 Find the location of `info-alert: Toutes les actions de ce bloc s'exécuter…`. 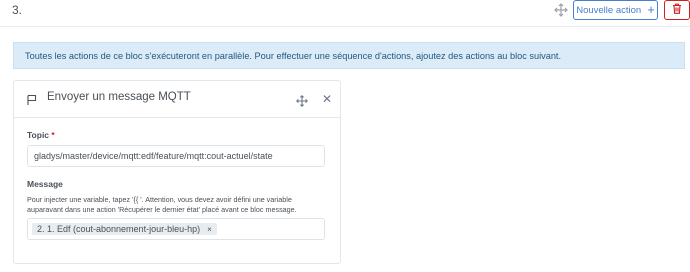

info-alert: Toutes les actions de ce bloc s'exécuter… is located at coordinates (349, 55).